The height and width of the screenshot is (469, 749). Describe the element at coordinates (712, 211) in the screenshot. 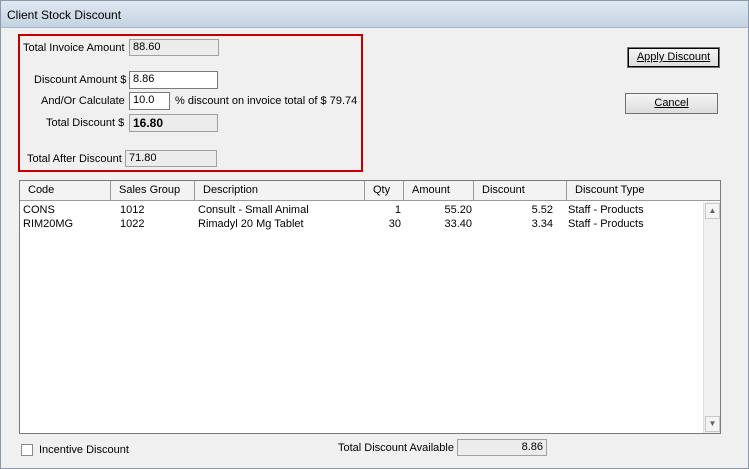

I see `scroll-up-icon: ▲` at that location.